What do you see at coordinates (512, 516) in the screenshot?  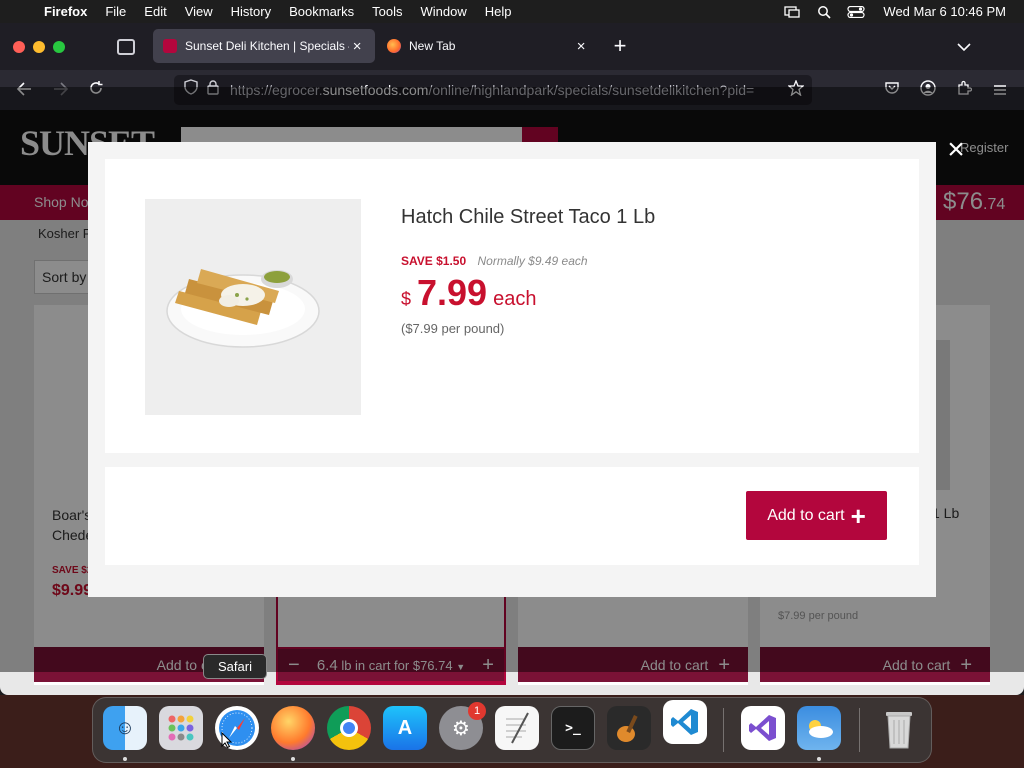 I see `modal-actions-panel: Add to cart +` at bounding box center [512, 516].